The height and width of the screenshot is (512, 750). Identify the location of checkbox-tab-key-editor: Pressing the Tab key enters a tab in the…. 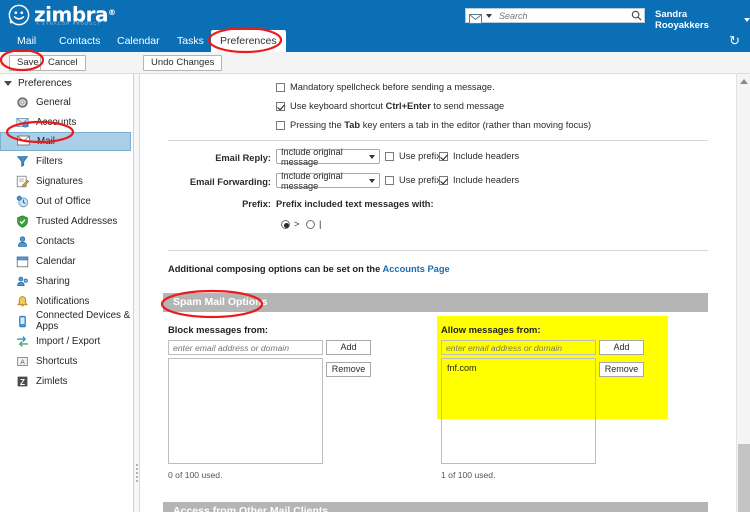
(433, 125).